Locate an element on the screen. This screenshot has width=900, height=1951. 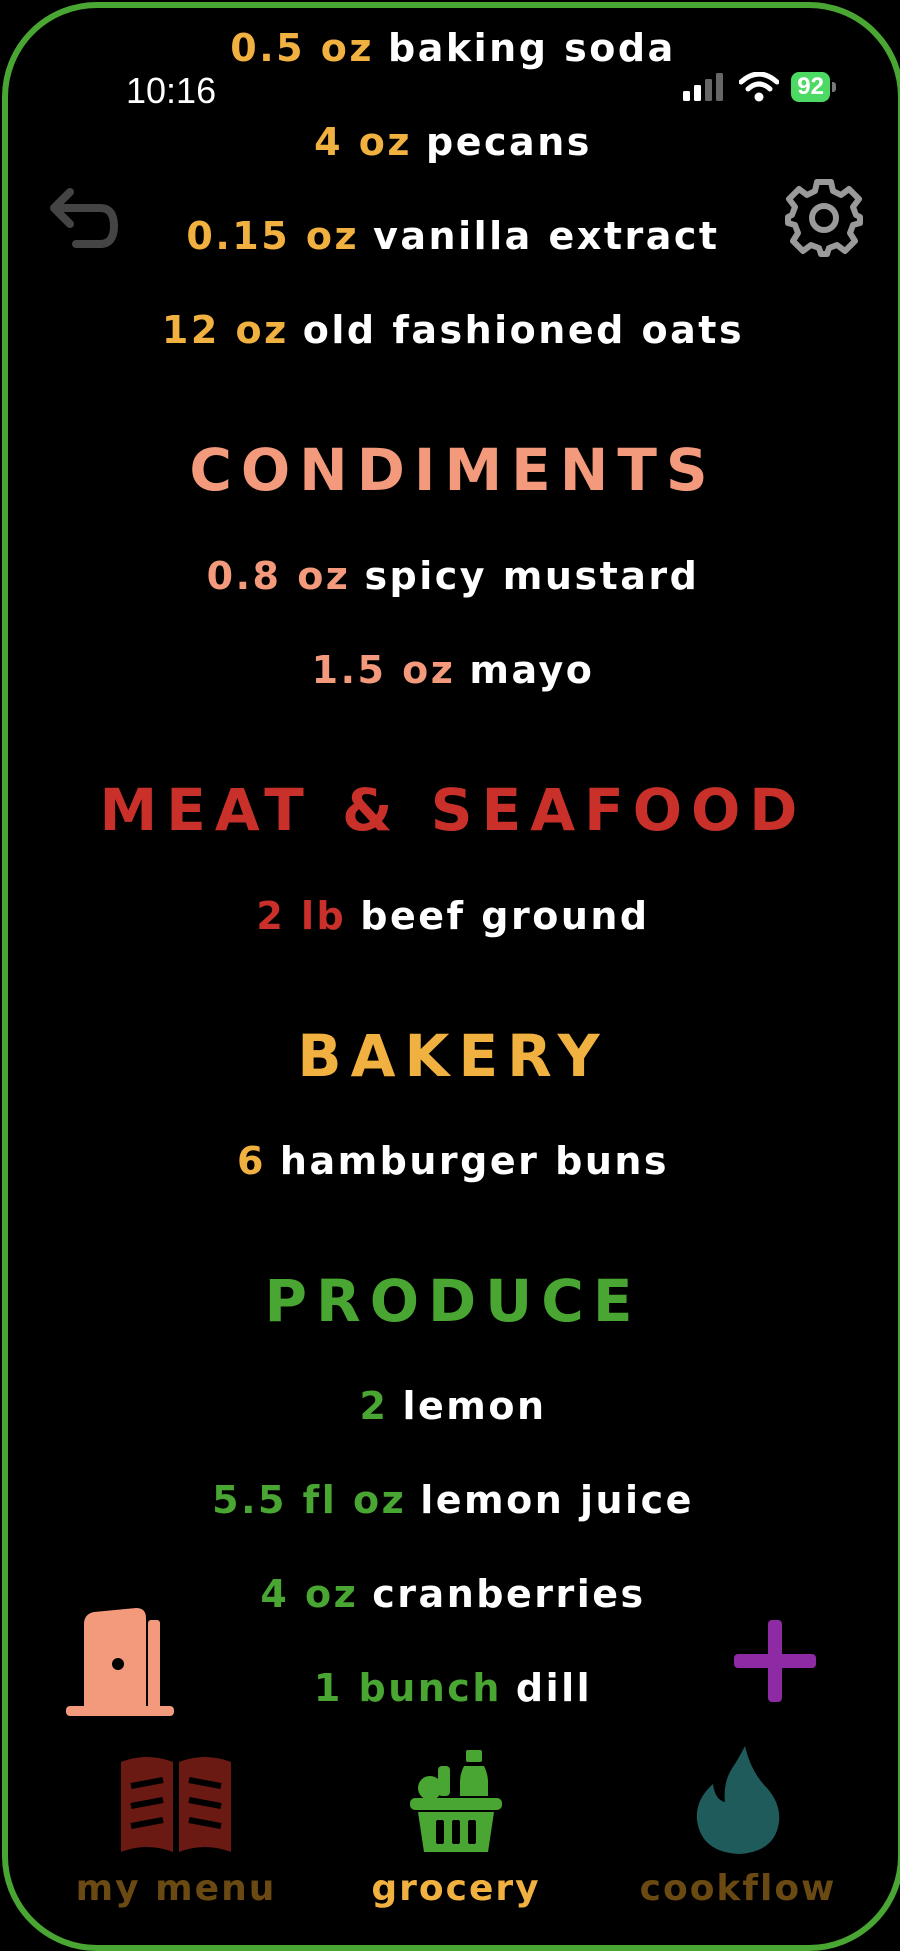
section-heading-meat-seafood: MEAT & SEAFOOD is located at coordinates (453, 810).